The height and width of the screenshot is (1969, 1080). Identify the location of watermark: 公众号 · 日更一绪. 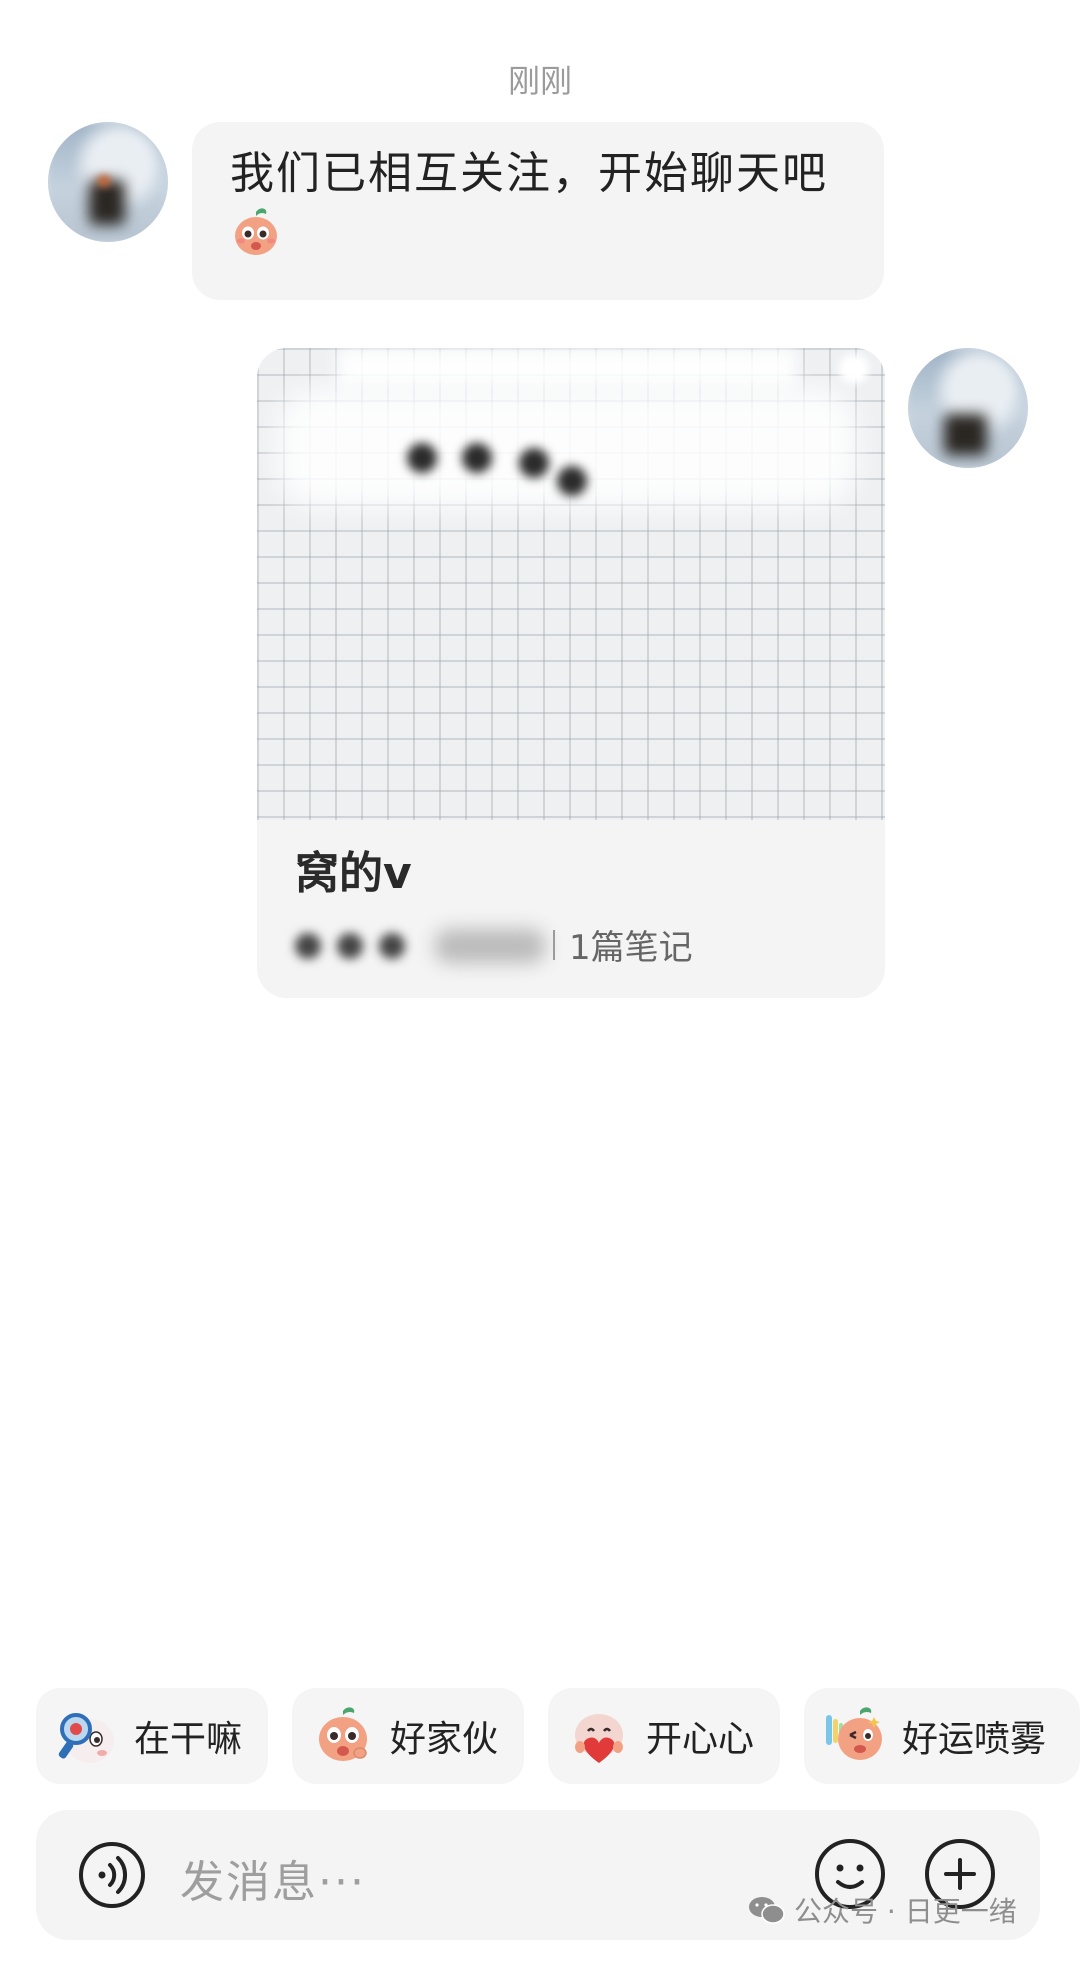
(882, 1910).